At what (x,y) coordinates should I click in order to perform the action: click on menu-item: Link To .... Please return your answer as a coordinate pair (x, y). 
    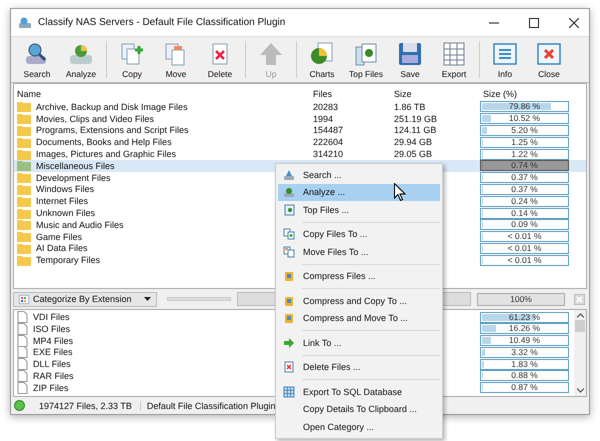
    Looking at the image, I should click on (359, 343).